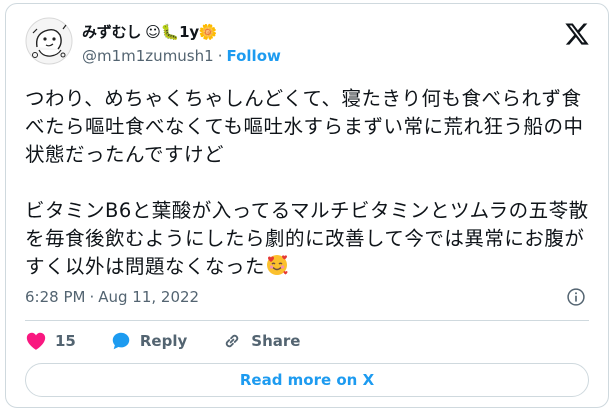 This screenshot has height=414, width=615. What do you see at coordinates (55, 297) in the screenshot?
I see `tweet-time: 6:28 PM` at bounding box center [55, 297].